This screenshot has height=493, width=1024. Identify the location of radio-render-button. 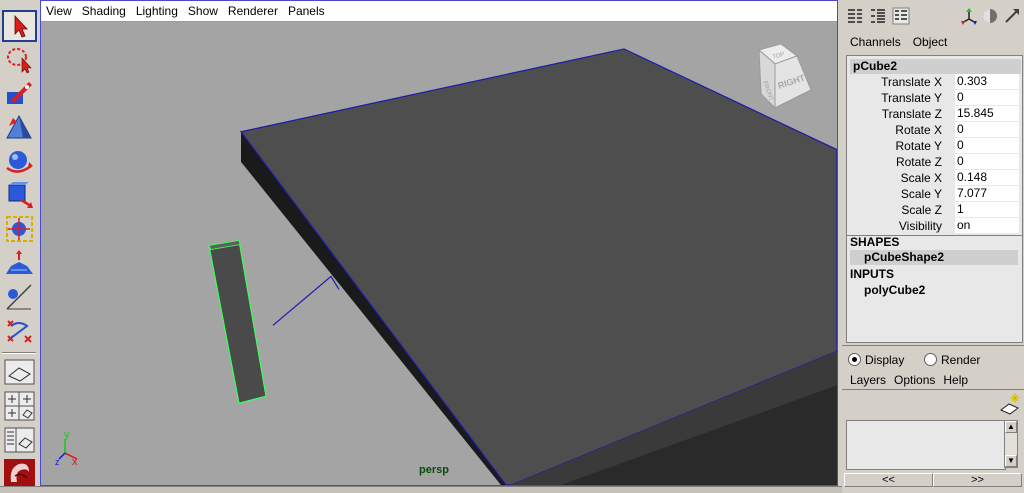
(930, 359).